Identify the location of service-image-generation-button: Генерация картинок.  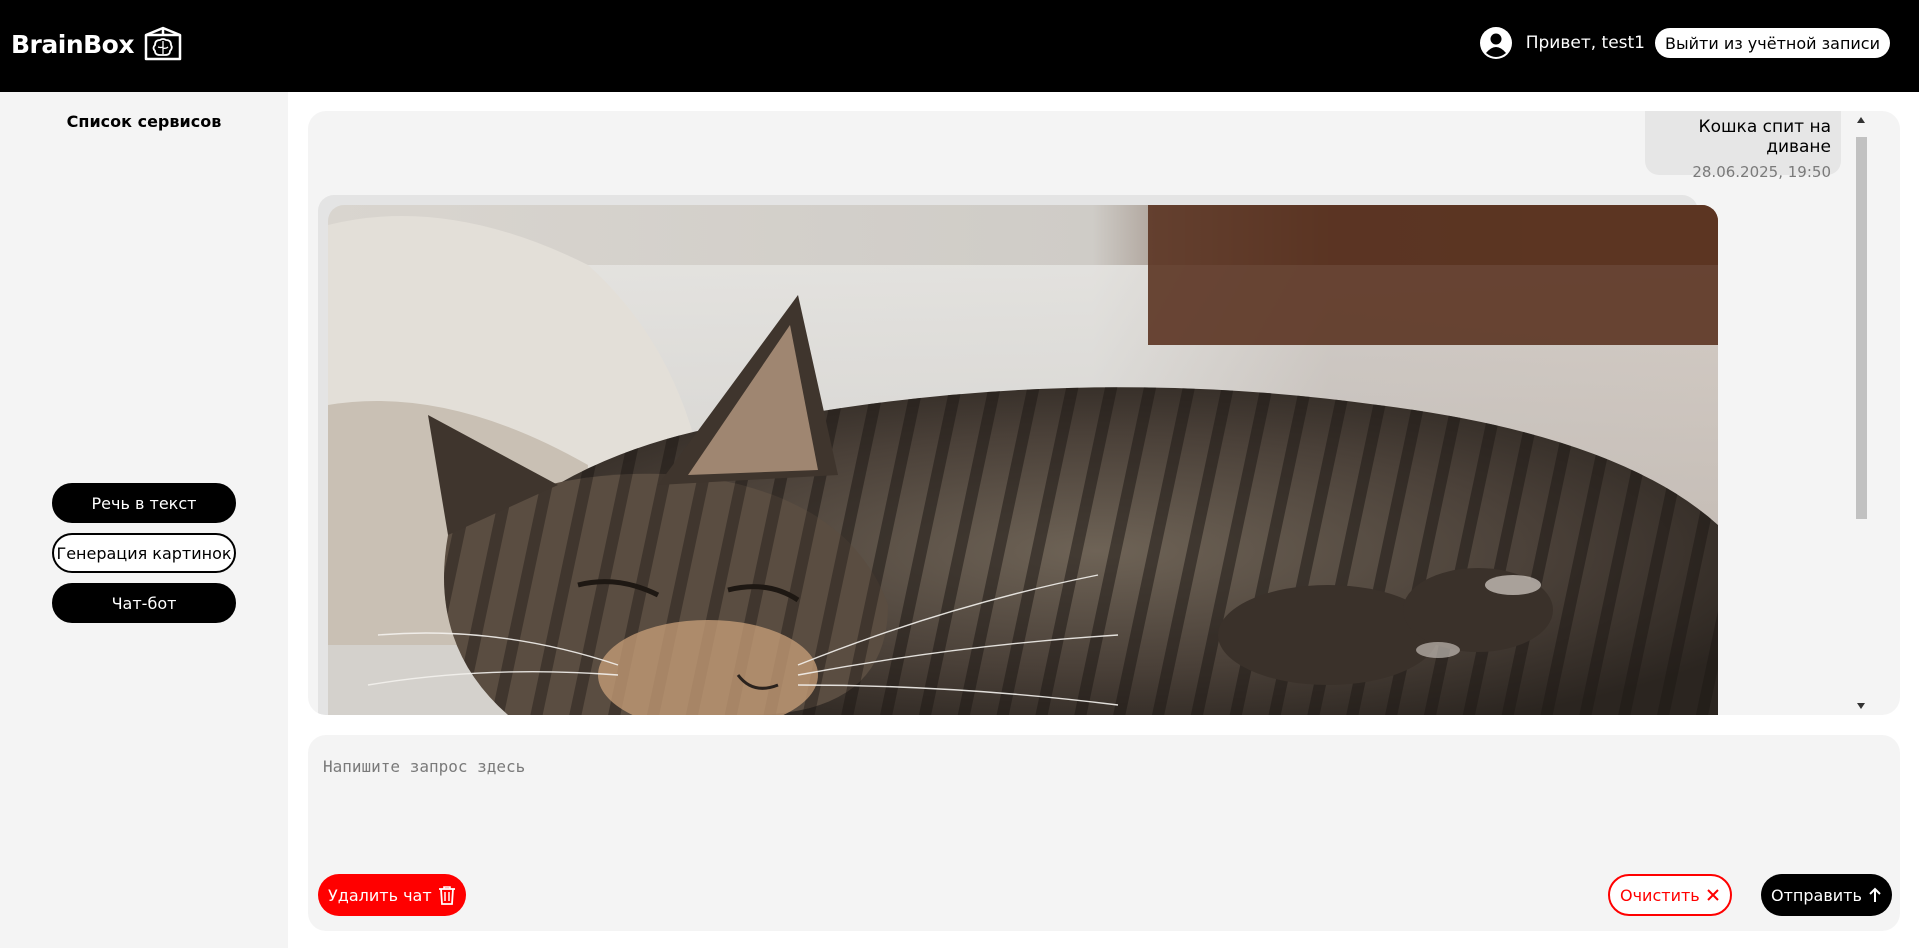
(144, 553).